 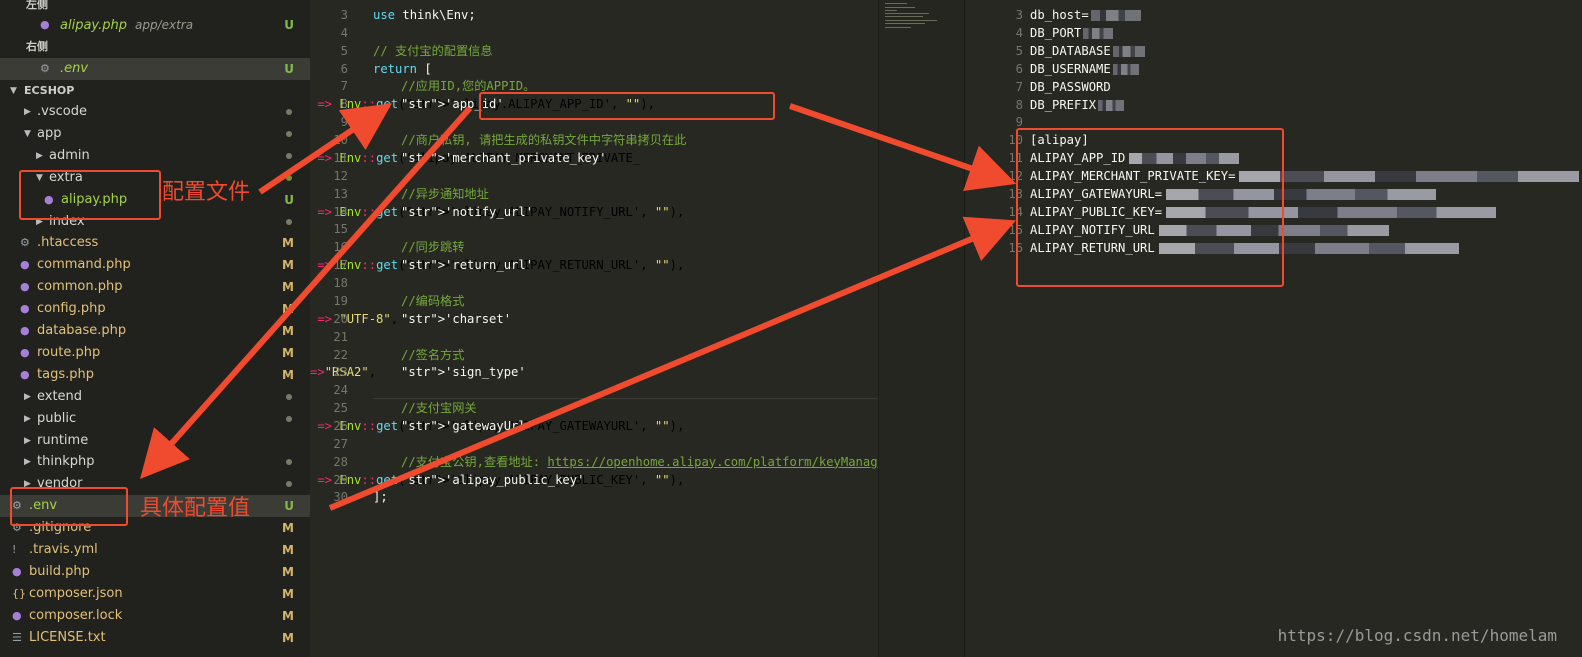 What do you see at coordinates (467, 211) in the screenshot?
I see `code-text: "str">'notify_url'` at bounding box center [467, 211].